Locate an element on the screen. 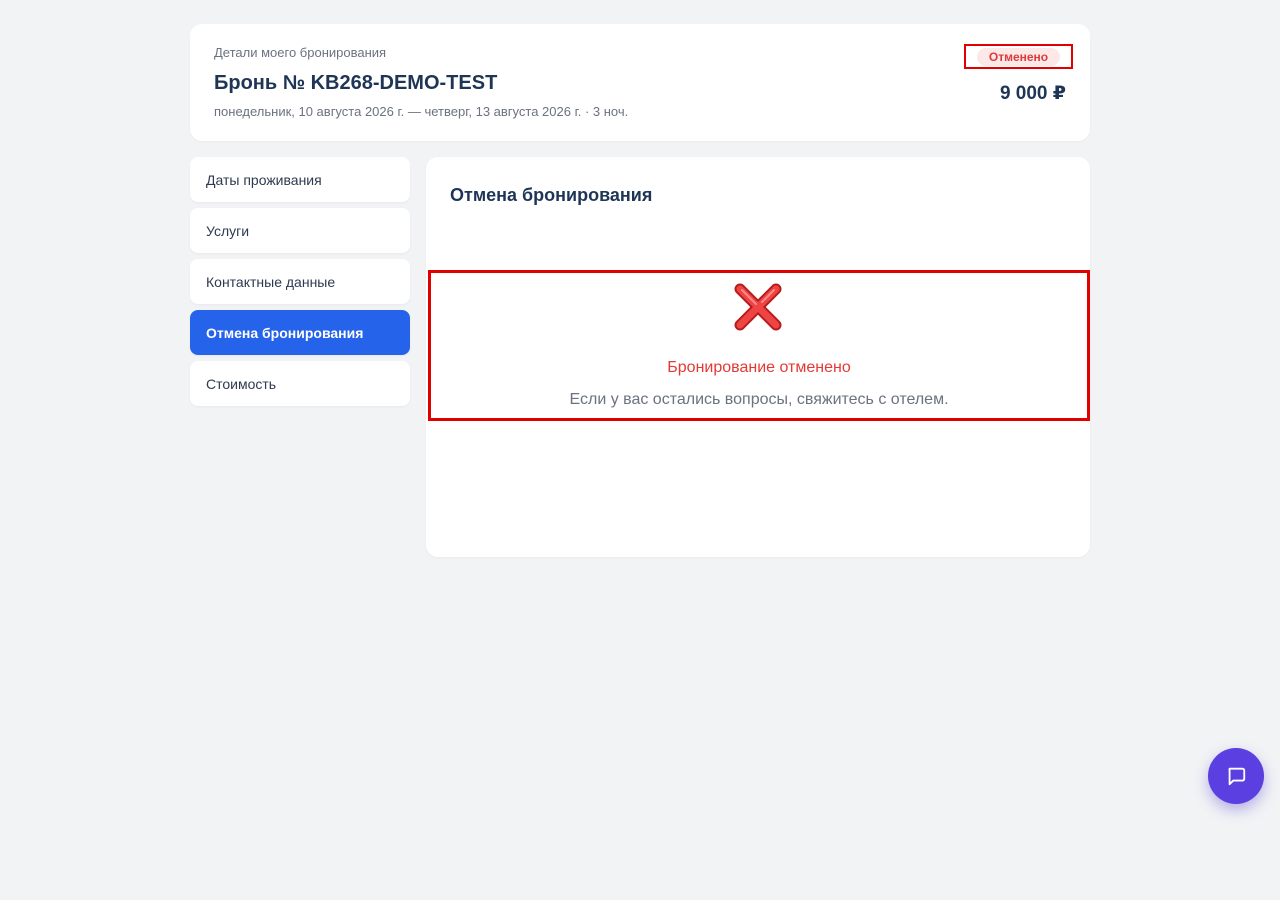 Image resolution: width=1280 pixels, height=900 pixels. status-badge: Отменено is located at coordinates (1018, 56).